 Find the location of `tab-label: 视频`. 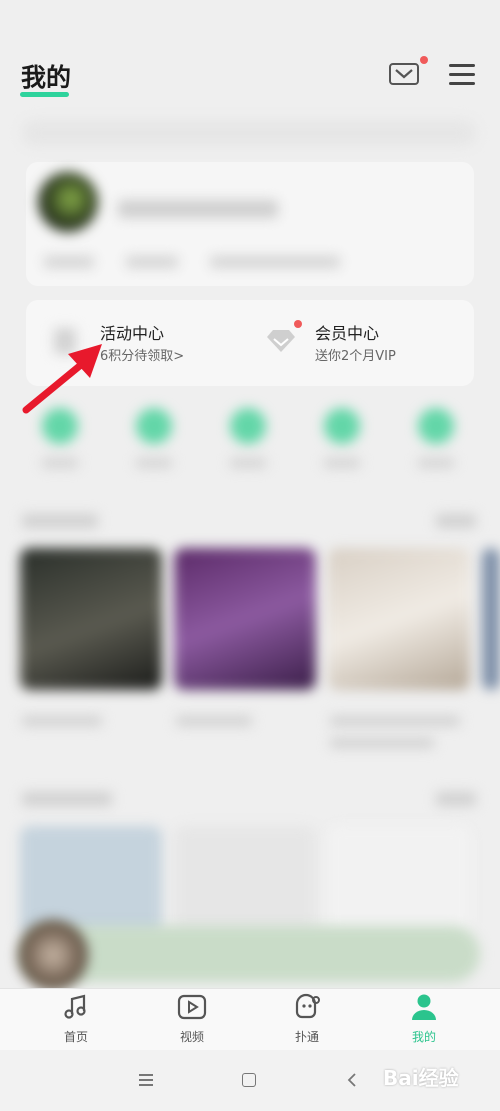

tab-label: 视频 is located at coordinates (191, 1037).